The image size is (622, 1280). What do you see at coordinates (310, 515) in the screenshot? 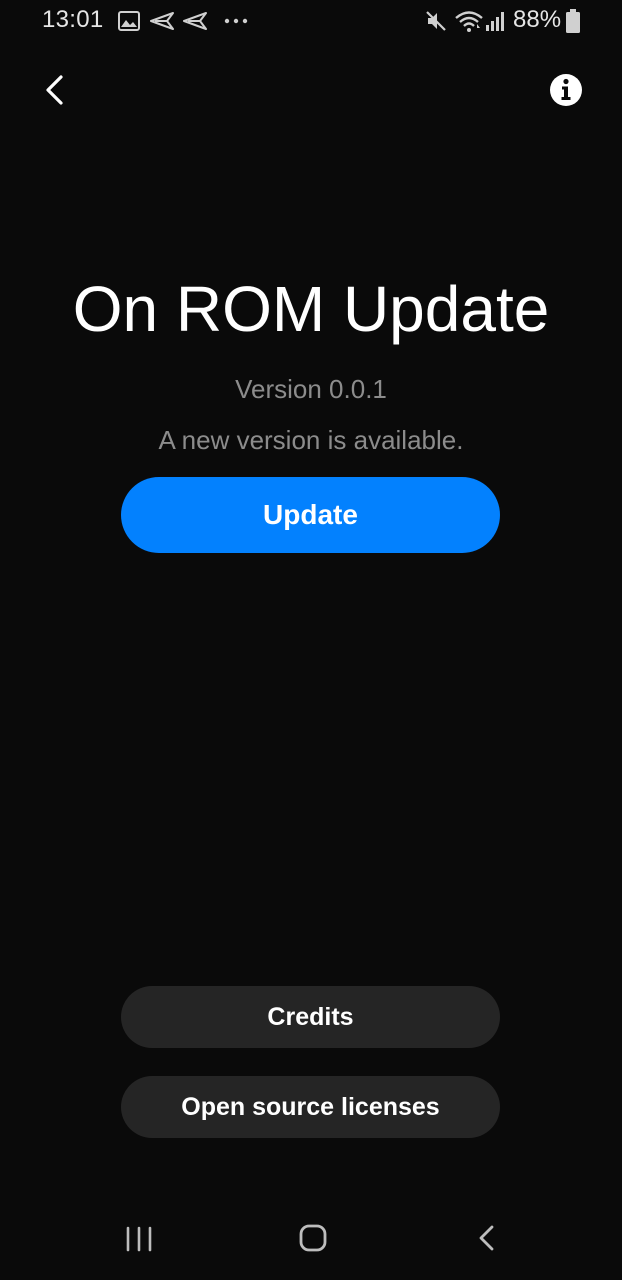
I see `update-button: Update` at bounding box center [310, 515].